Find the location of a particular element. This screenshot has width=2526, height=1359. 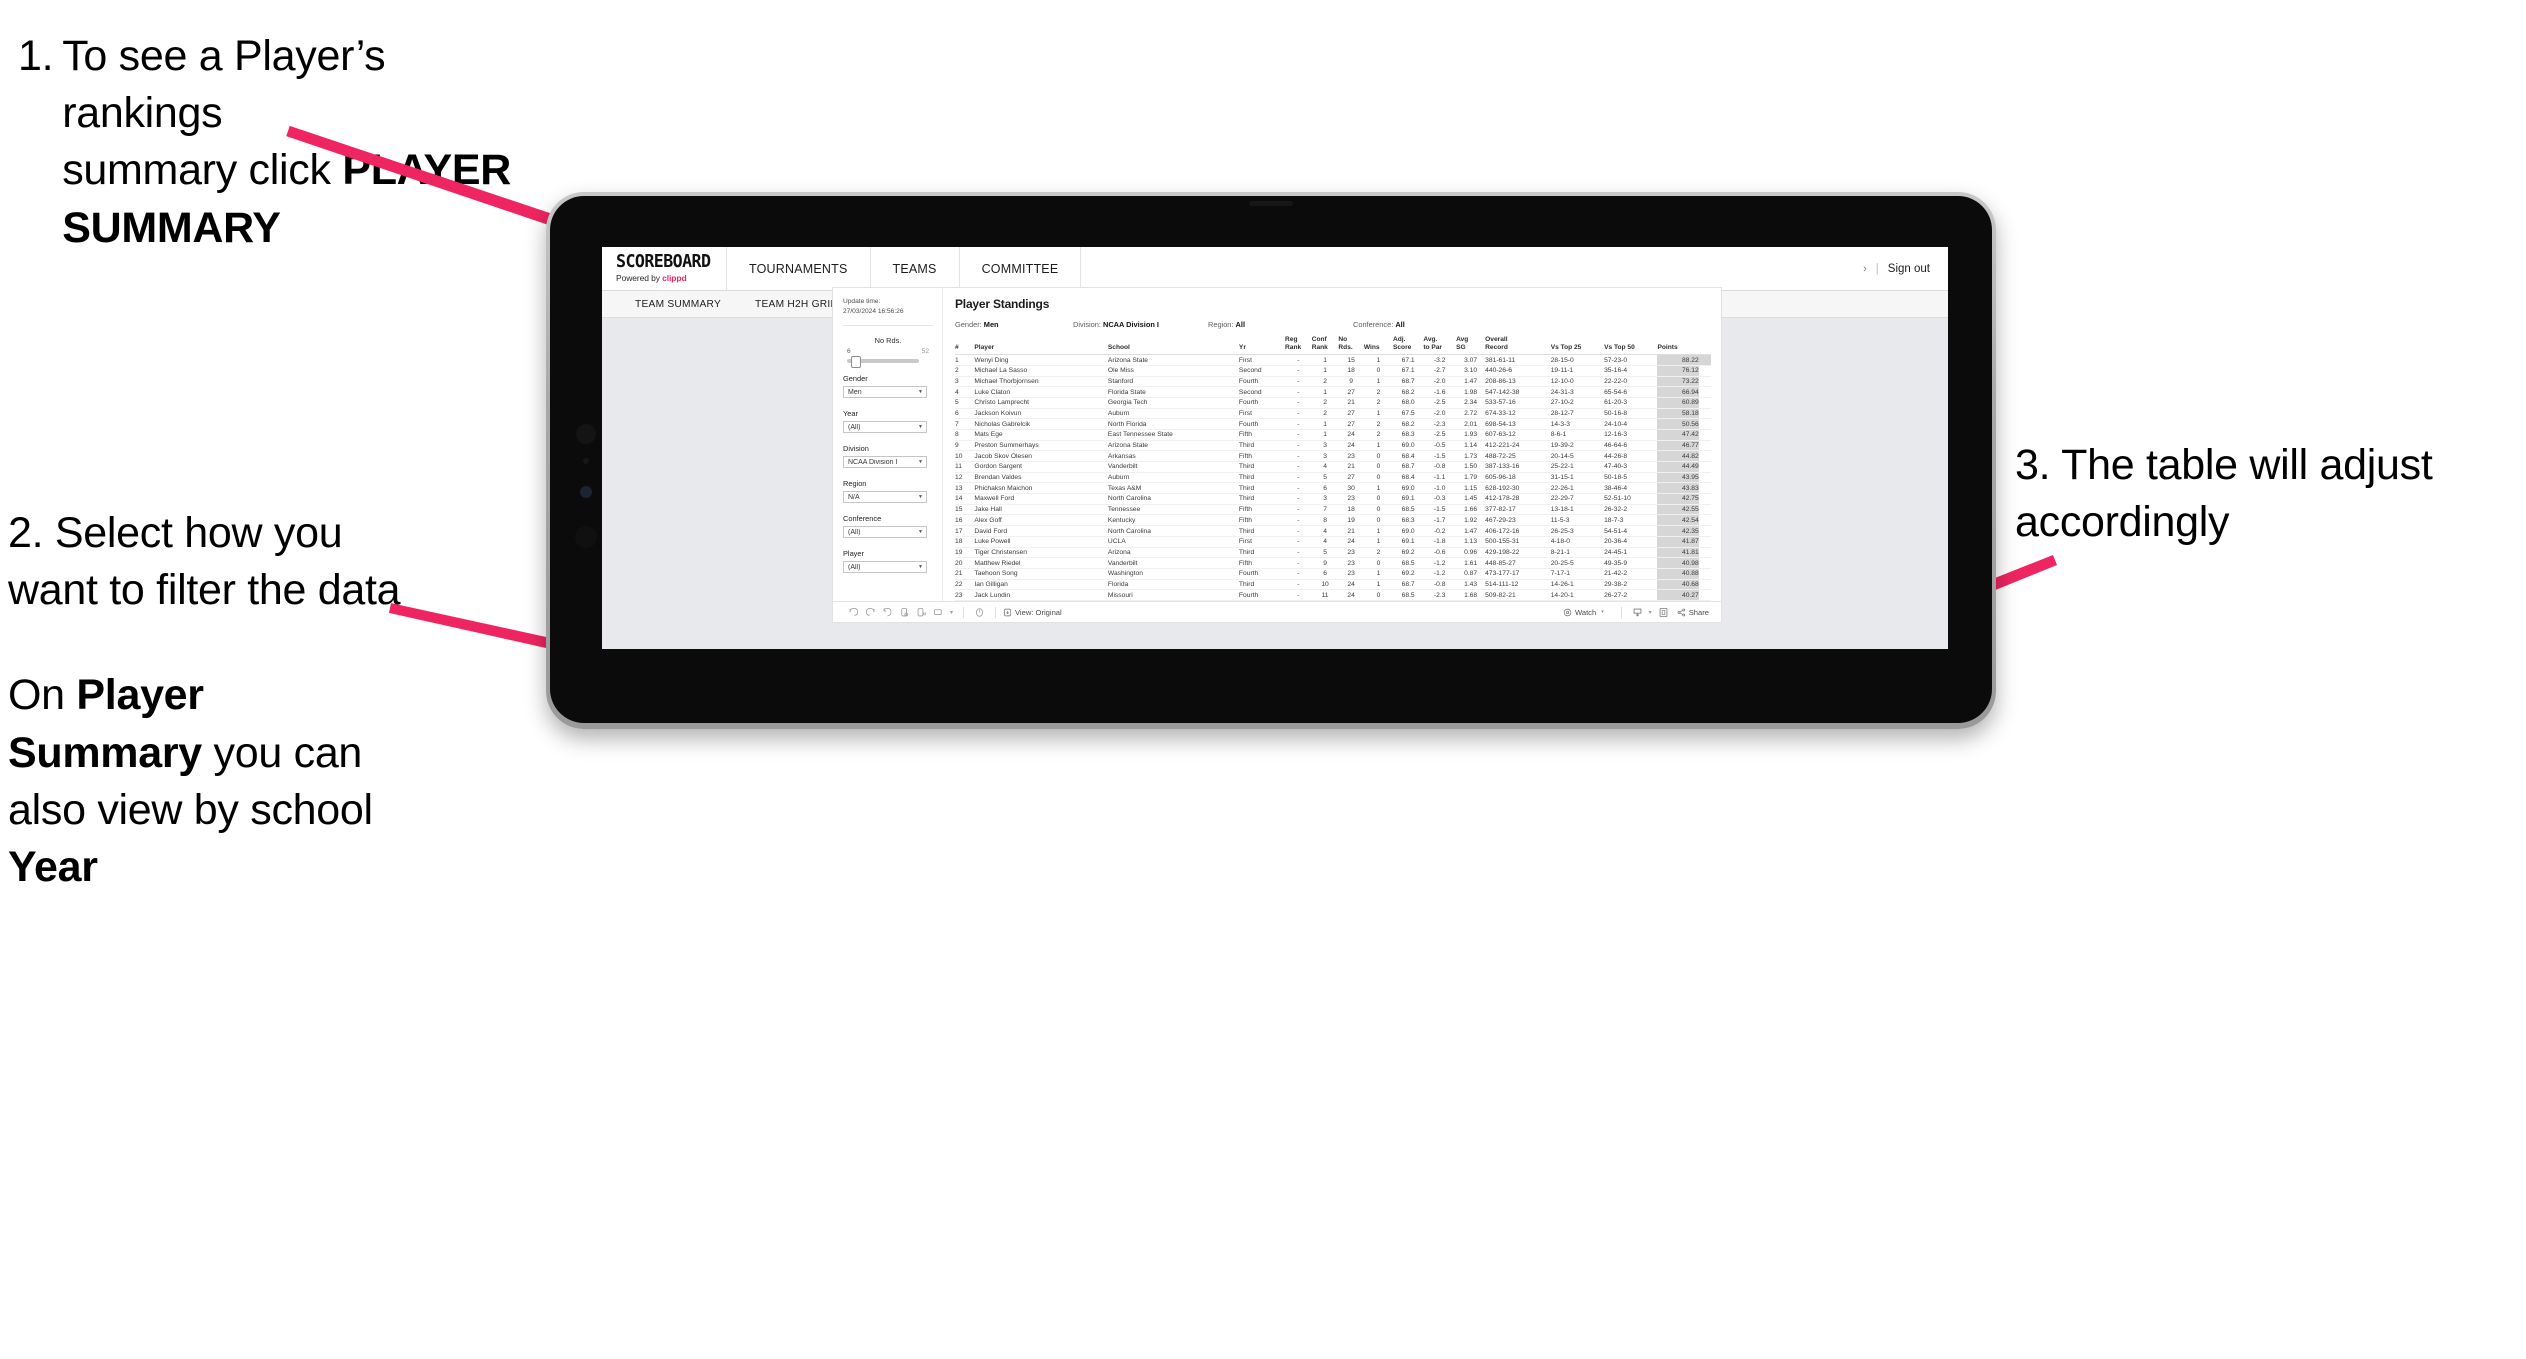

cell-vs_top50: 26-27-2 is located at coordinates (1631, 595).